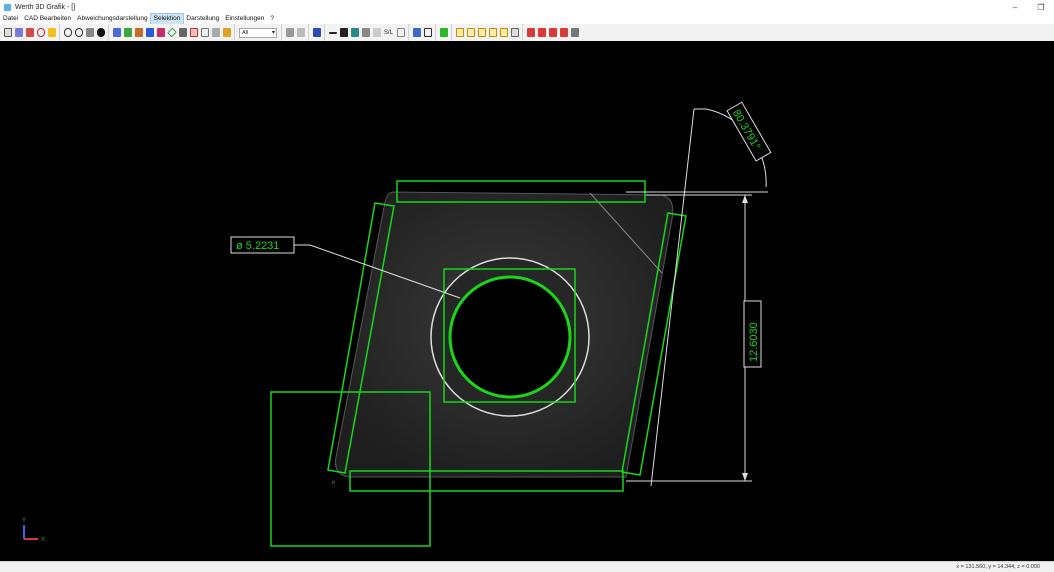 Image resolution: width=1054 pixels, height=572 pixels. What do you see at coordinates (354, 32) in the screenshot?
I see `arrow-icon` at bounding box center [354, 32].